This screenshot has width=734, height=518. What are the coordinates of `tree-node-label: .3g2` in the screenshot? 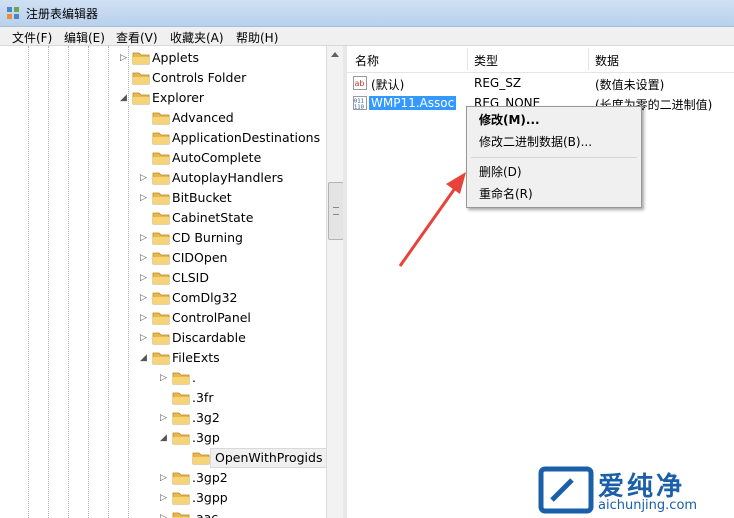 It's located at (206, 417).